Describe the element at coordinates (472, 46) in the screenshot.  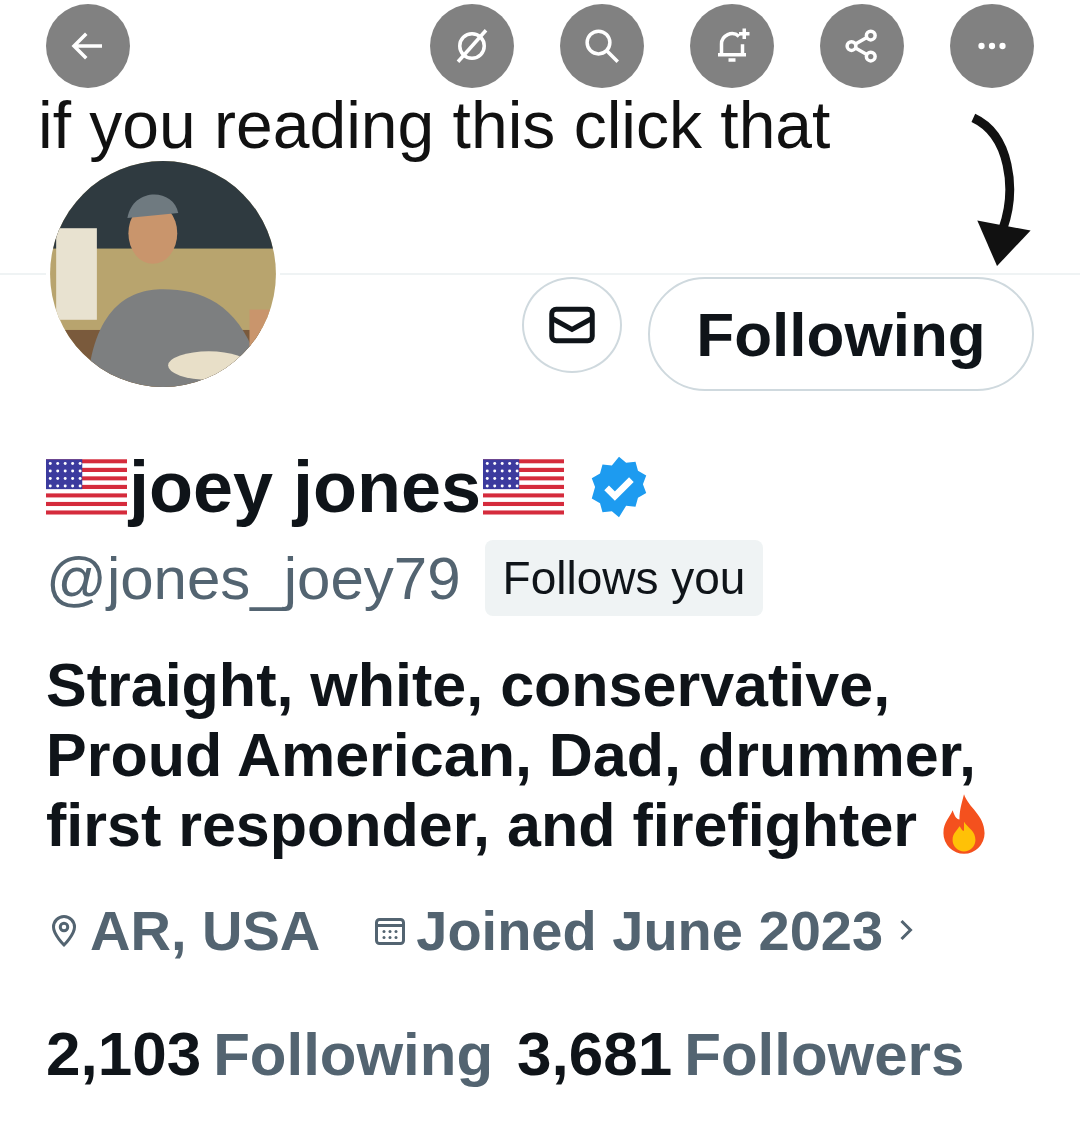
I see `slashed-circle-icon` at that location.